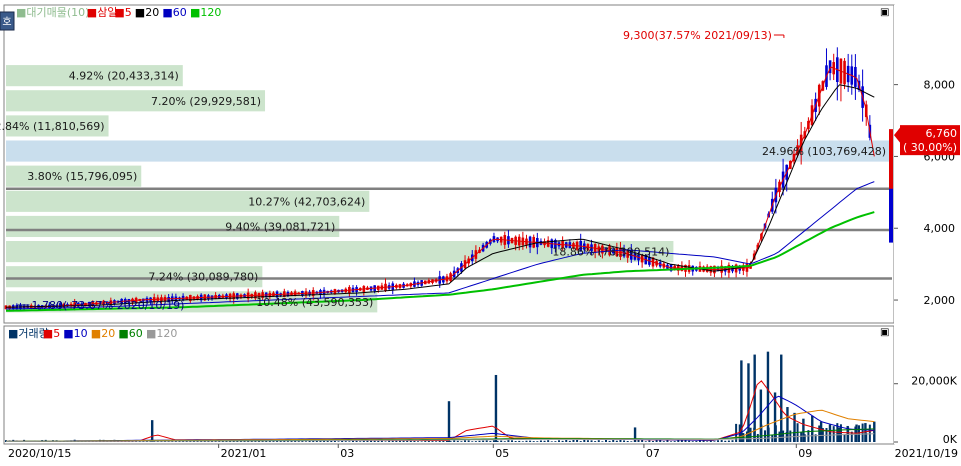 This screenshot has height=466, width=961. What do you see at coordinates (494, 239) in the screenshot?
I see `candle-body` at bounding box center [494, 239].